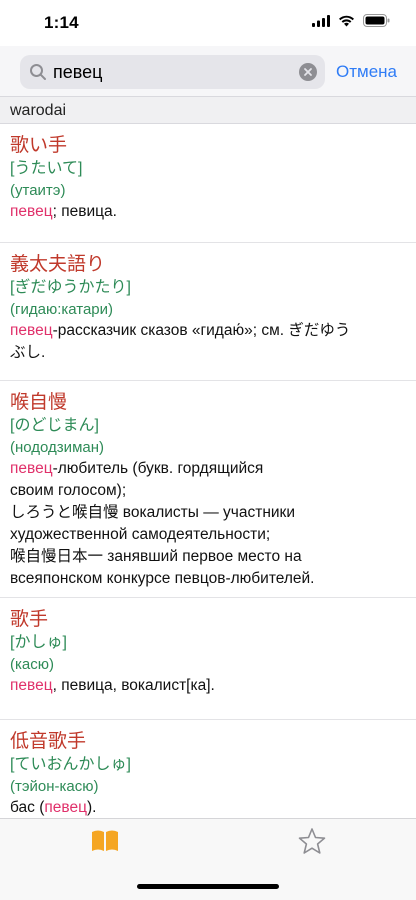 This screenshot has width=416, height=900. What do you see at coordinates (321, 23) in the screenshot?
I see `signal-icon` at bounding box center [321, 23].